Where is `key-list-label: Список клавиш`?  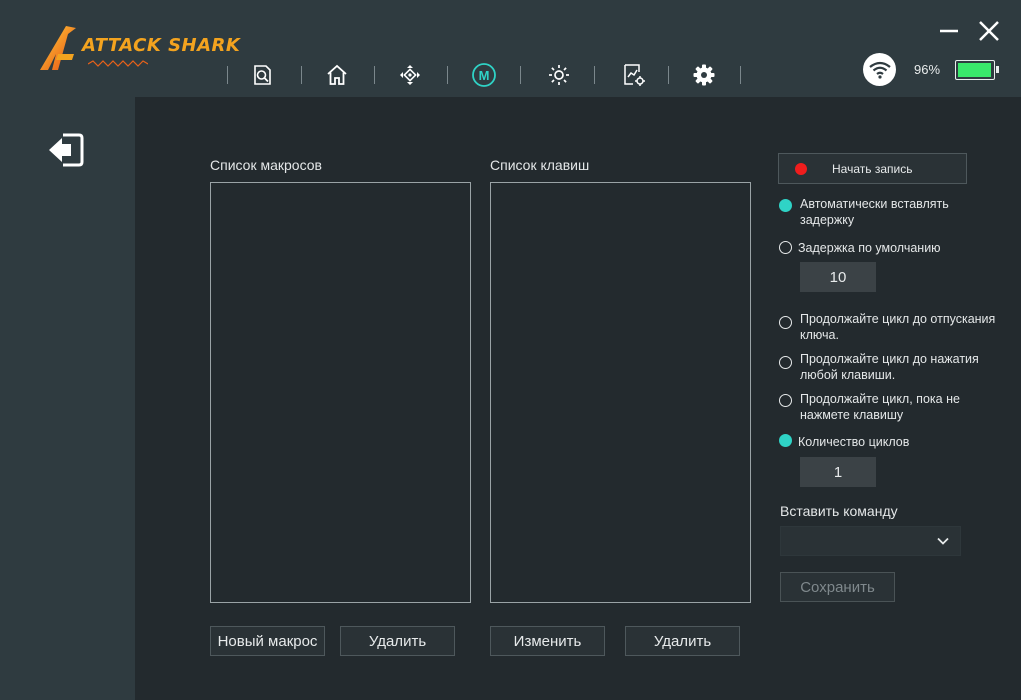
key-list-label: Список клавиш is located at coordinates (540, 165).